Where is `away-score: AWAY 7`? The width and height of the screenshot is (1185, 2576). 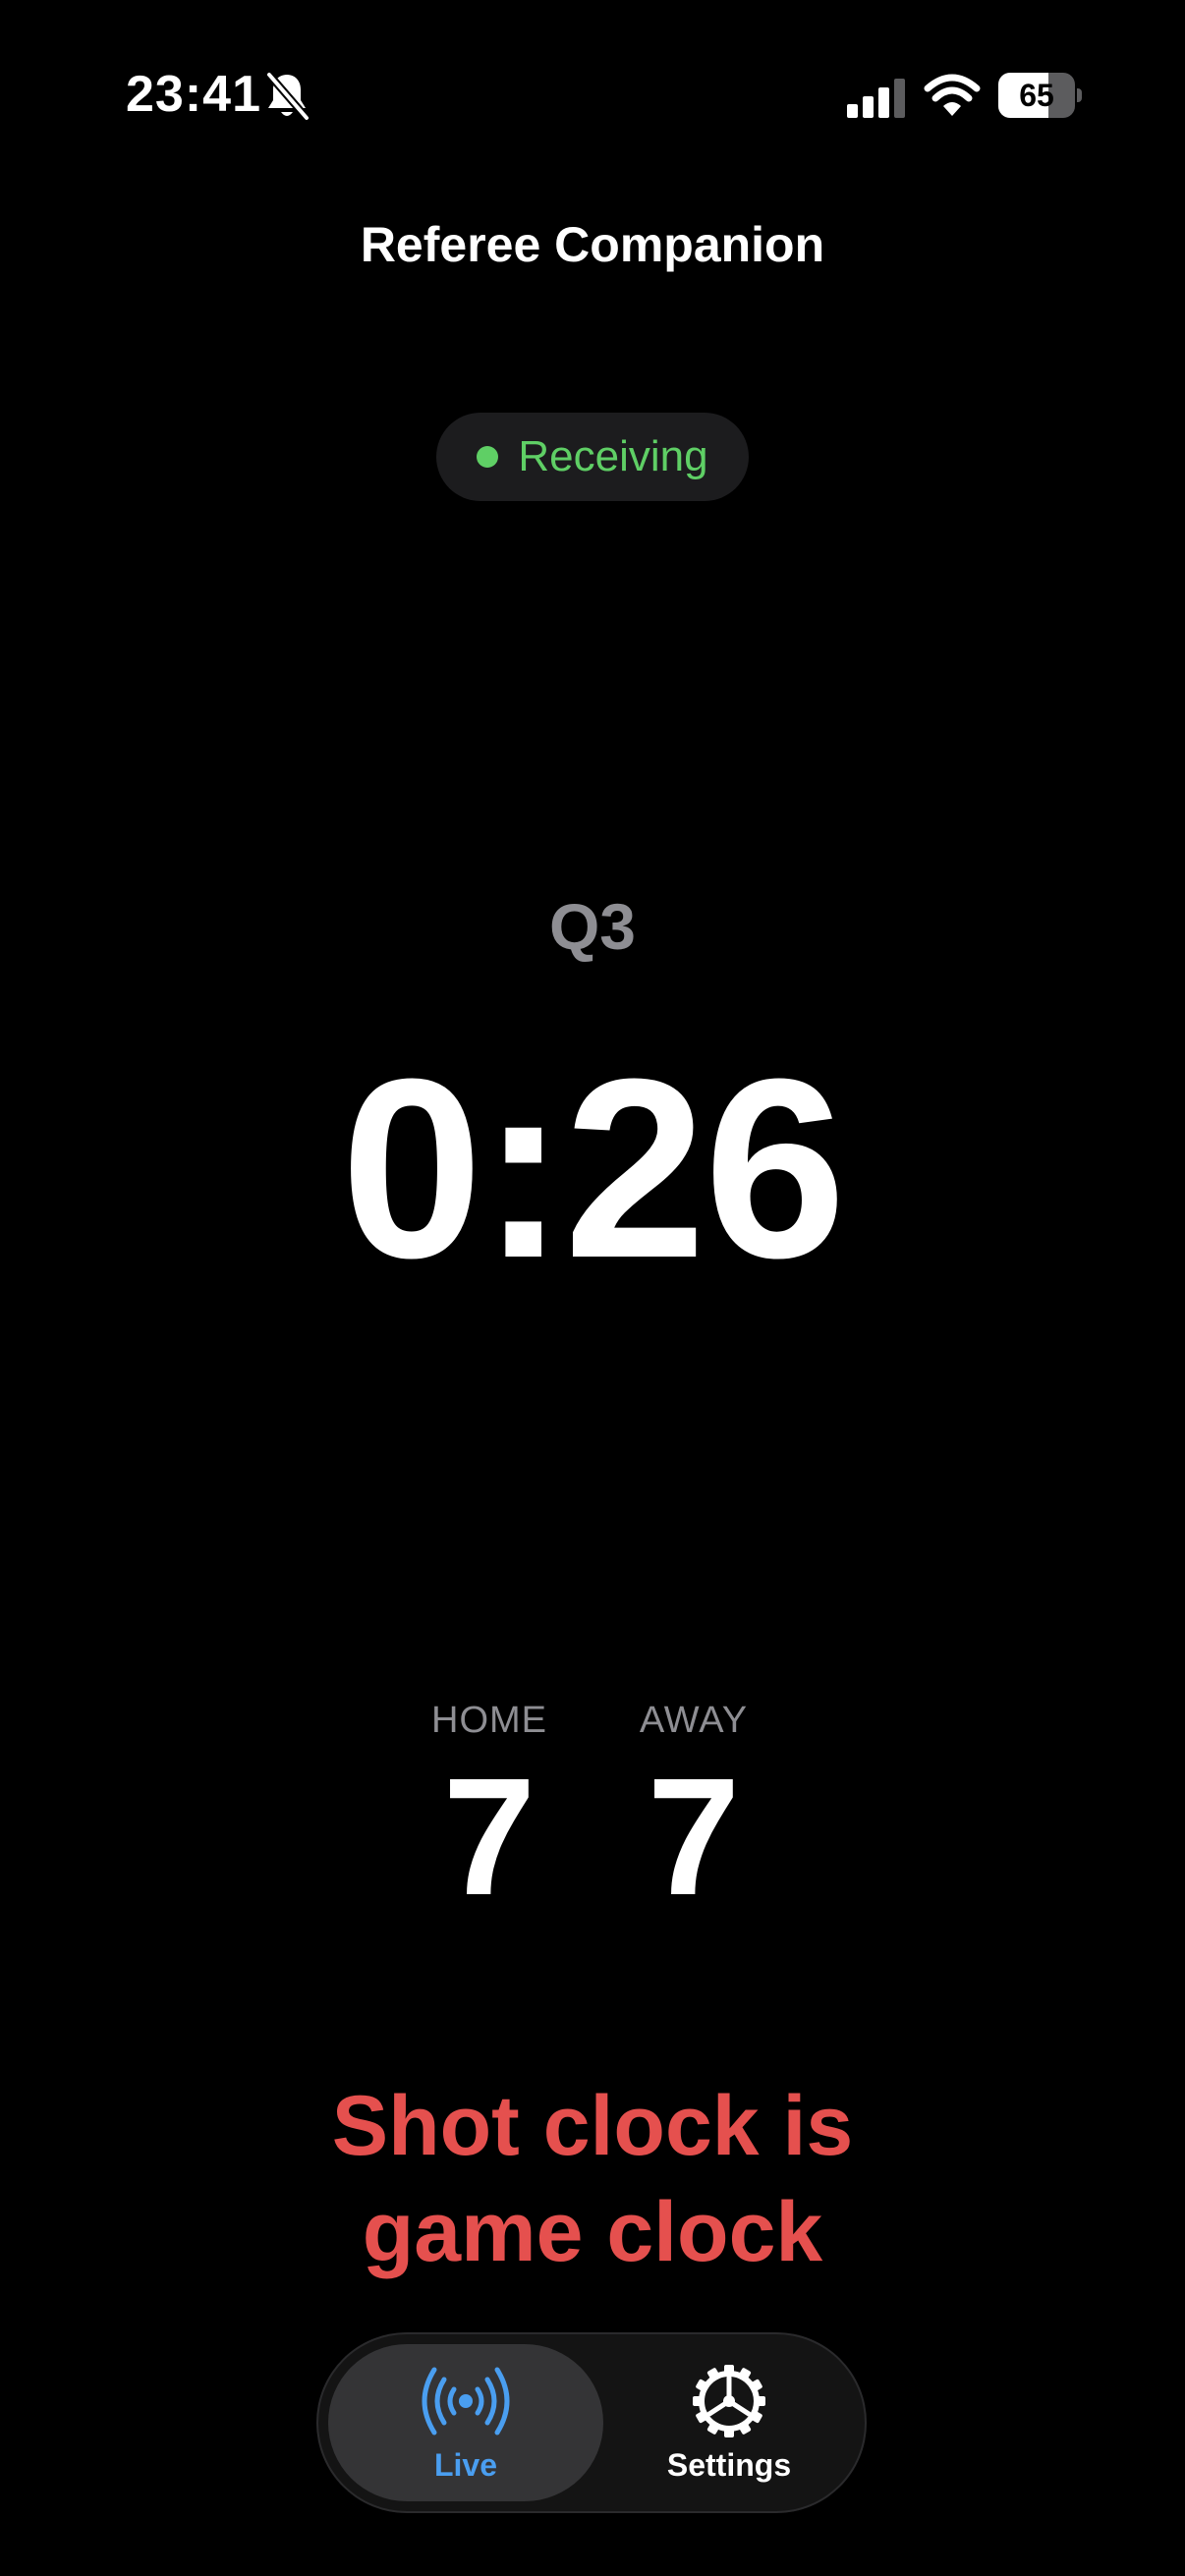
away-score: AWAY 7 is located at coordinates (694, 1810).